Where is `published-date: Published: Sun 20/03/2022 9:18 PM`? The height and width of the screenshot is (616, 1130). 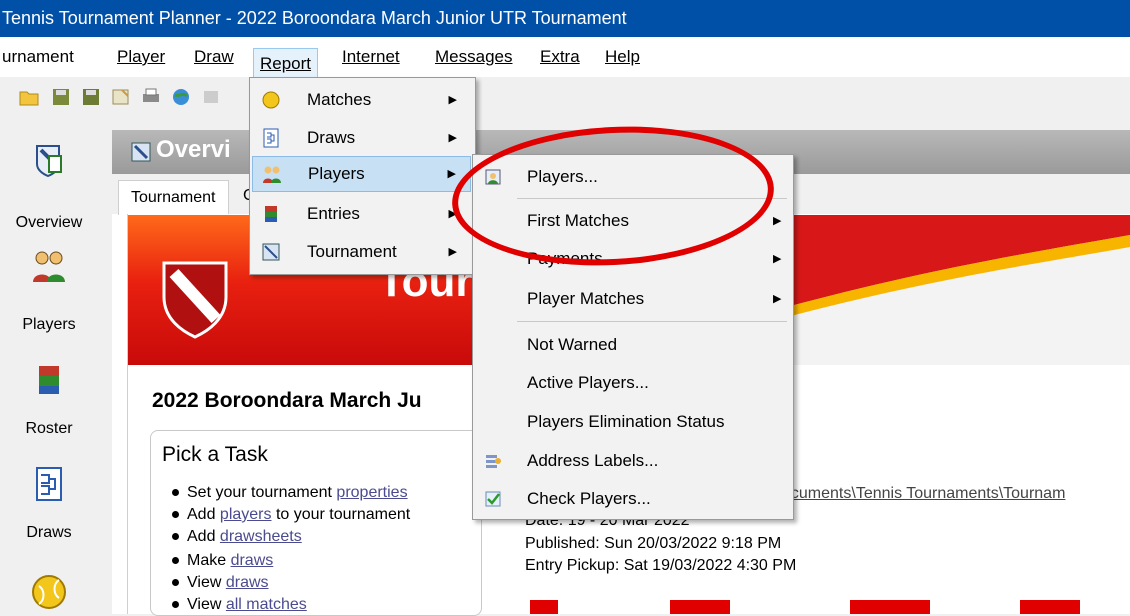
published-date: Published: Sun 20/03/2022 9:18 PM is located at coordinates (653, 543).